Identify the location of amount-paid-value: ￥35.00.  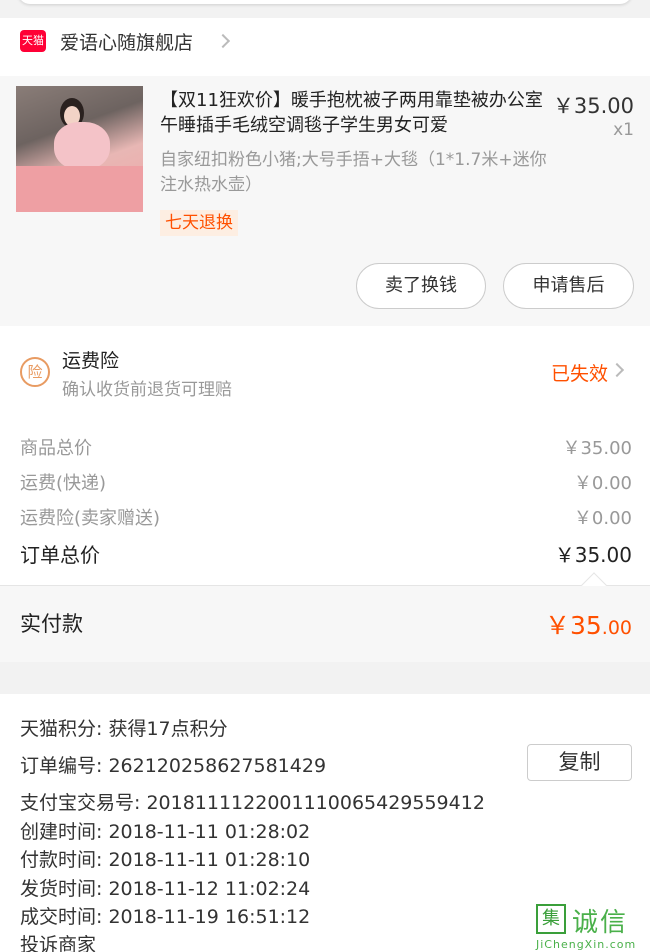
(588, 625).